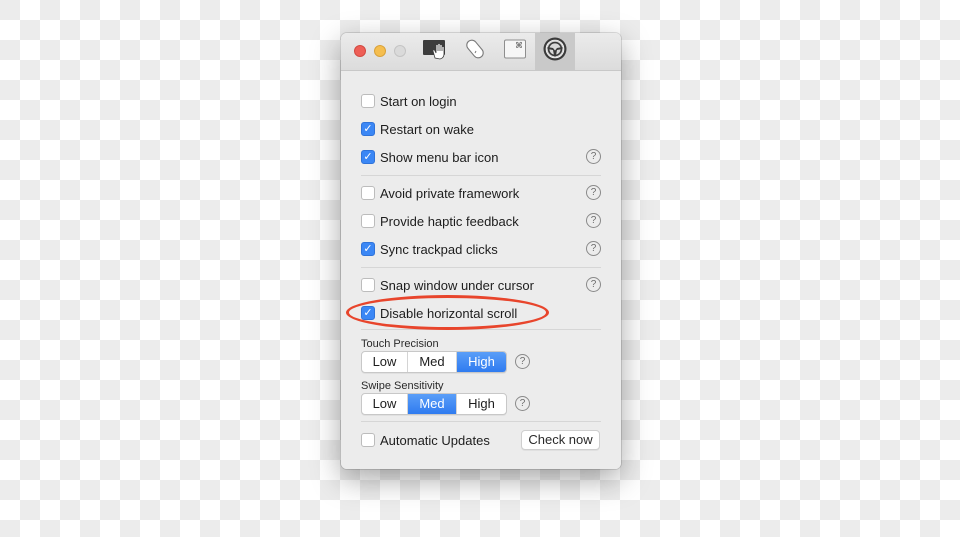 Image resolution: width=960 pixels, height=537 pixels. I want to click on tab-gestures, so click(435, 51).